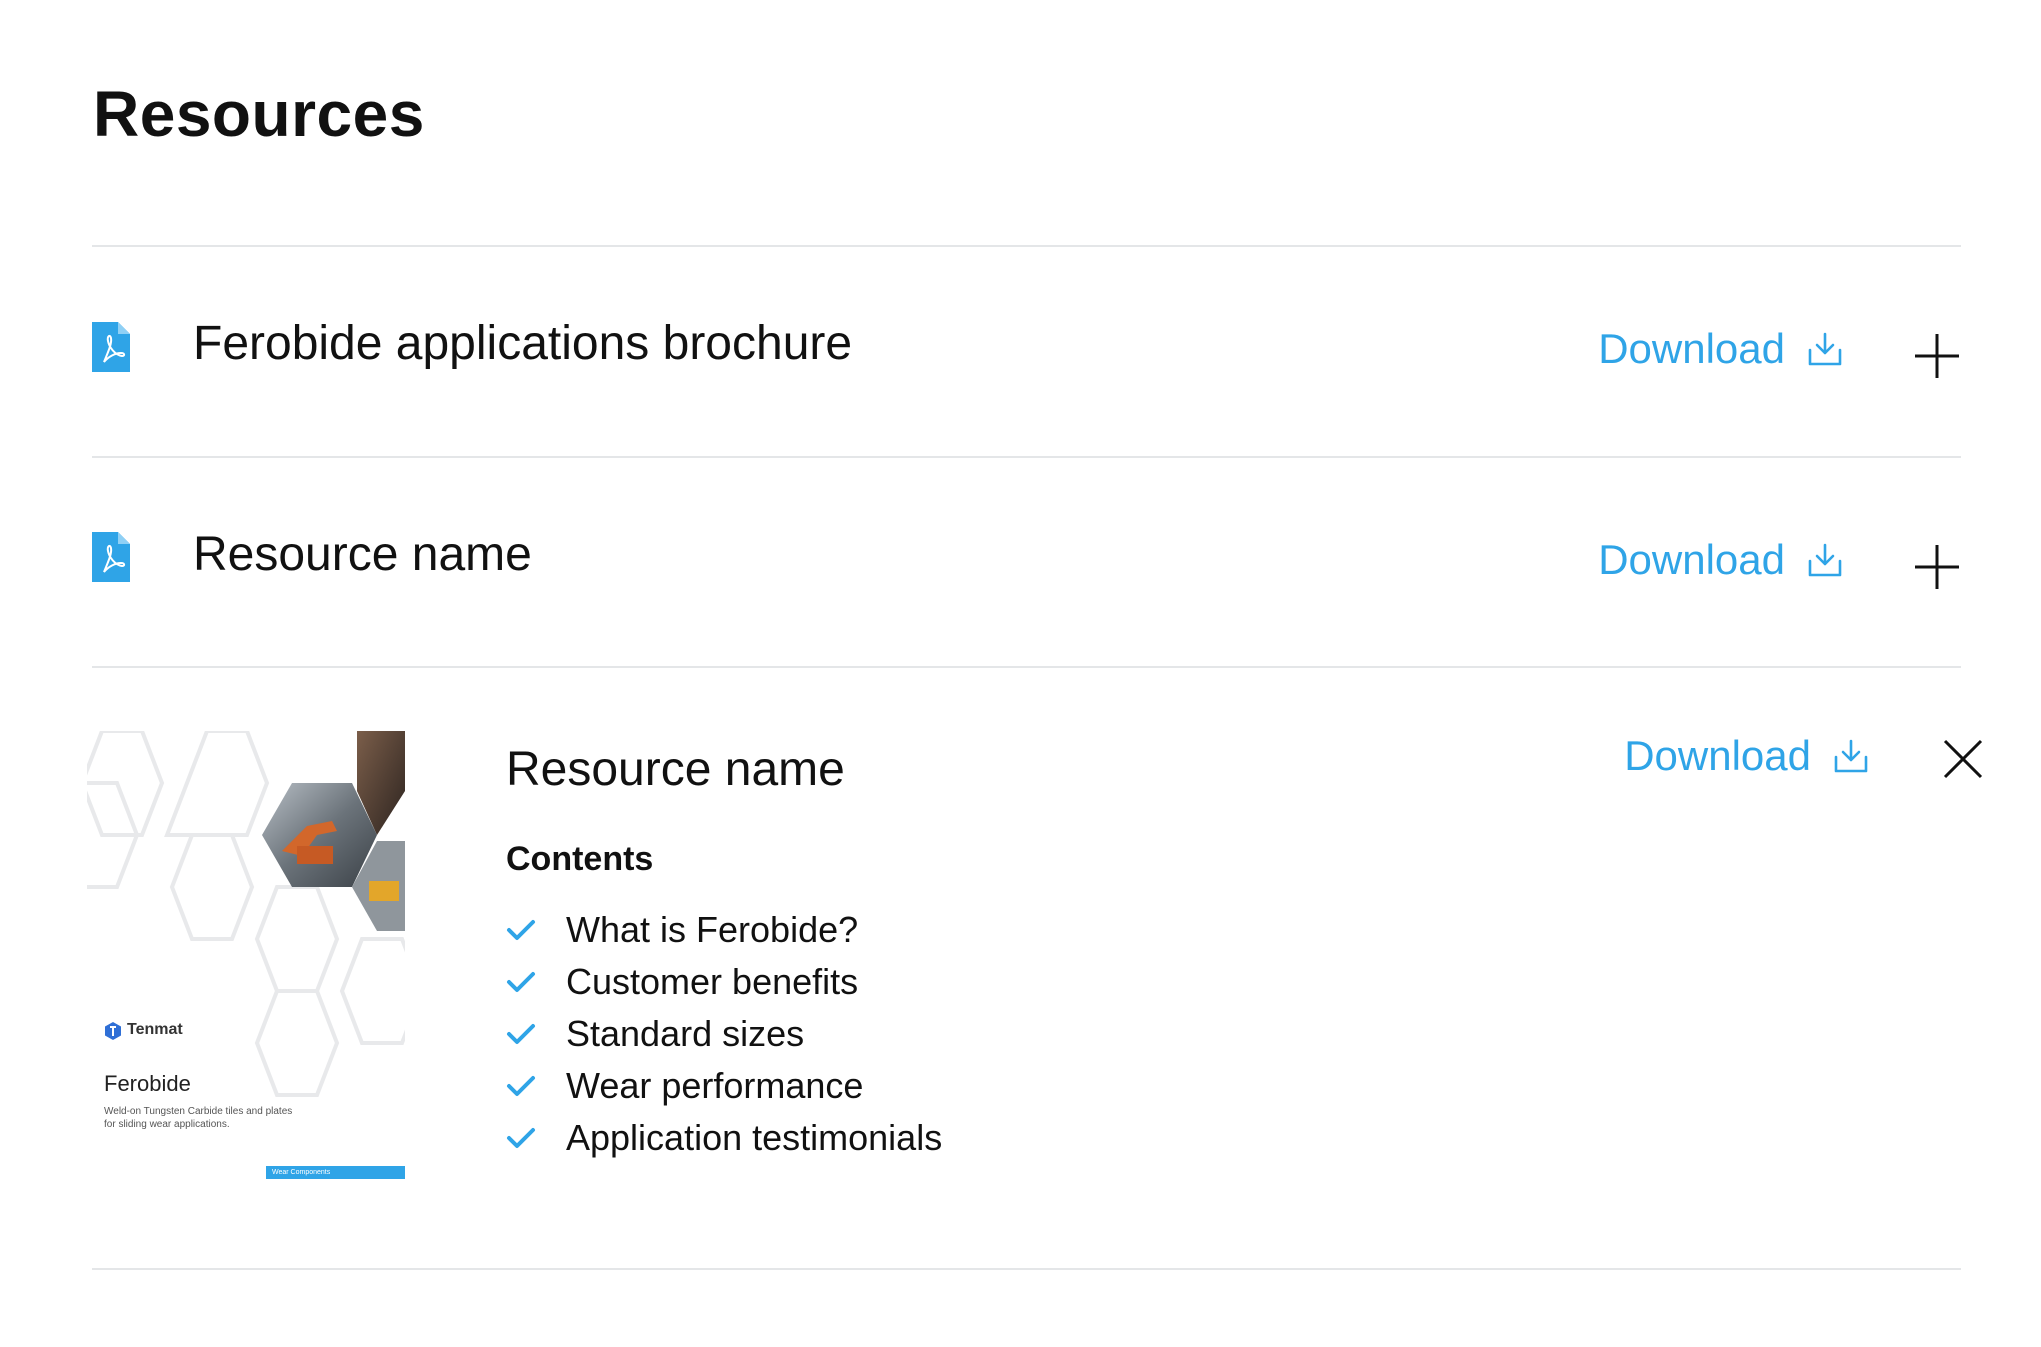  Describe the element at coordinates (523, 343) in the screenshot. I see `resource-name: Ferobide applications brochure` at that location.